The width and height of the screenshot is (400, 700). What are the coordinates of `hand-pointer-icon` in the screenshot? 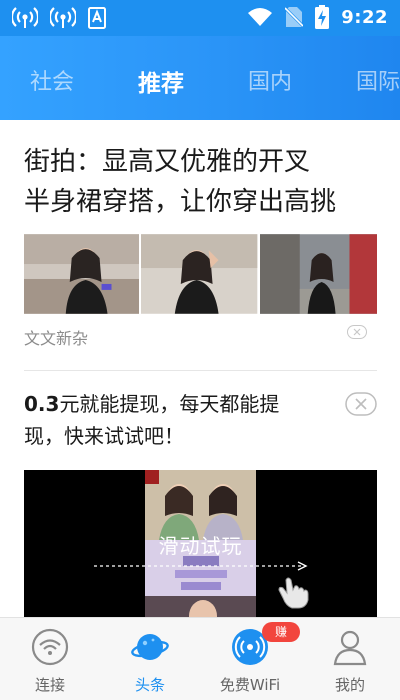 It's located at (293, 593).